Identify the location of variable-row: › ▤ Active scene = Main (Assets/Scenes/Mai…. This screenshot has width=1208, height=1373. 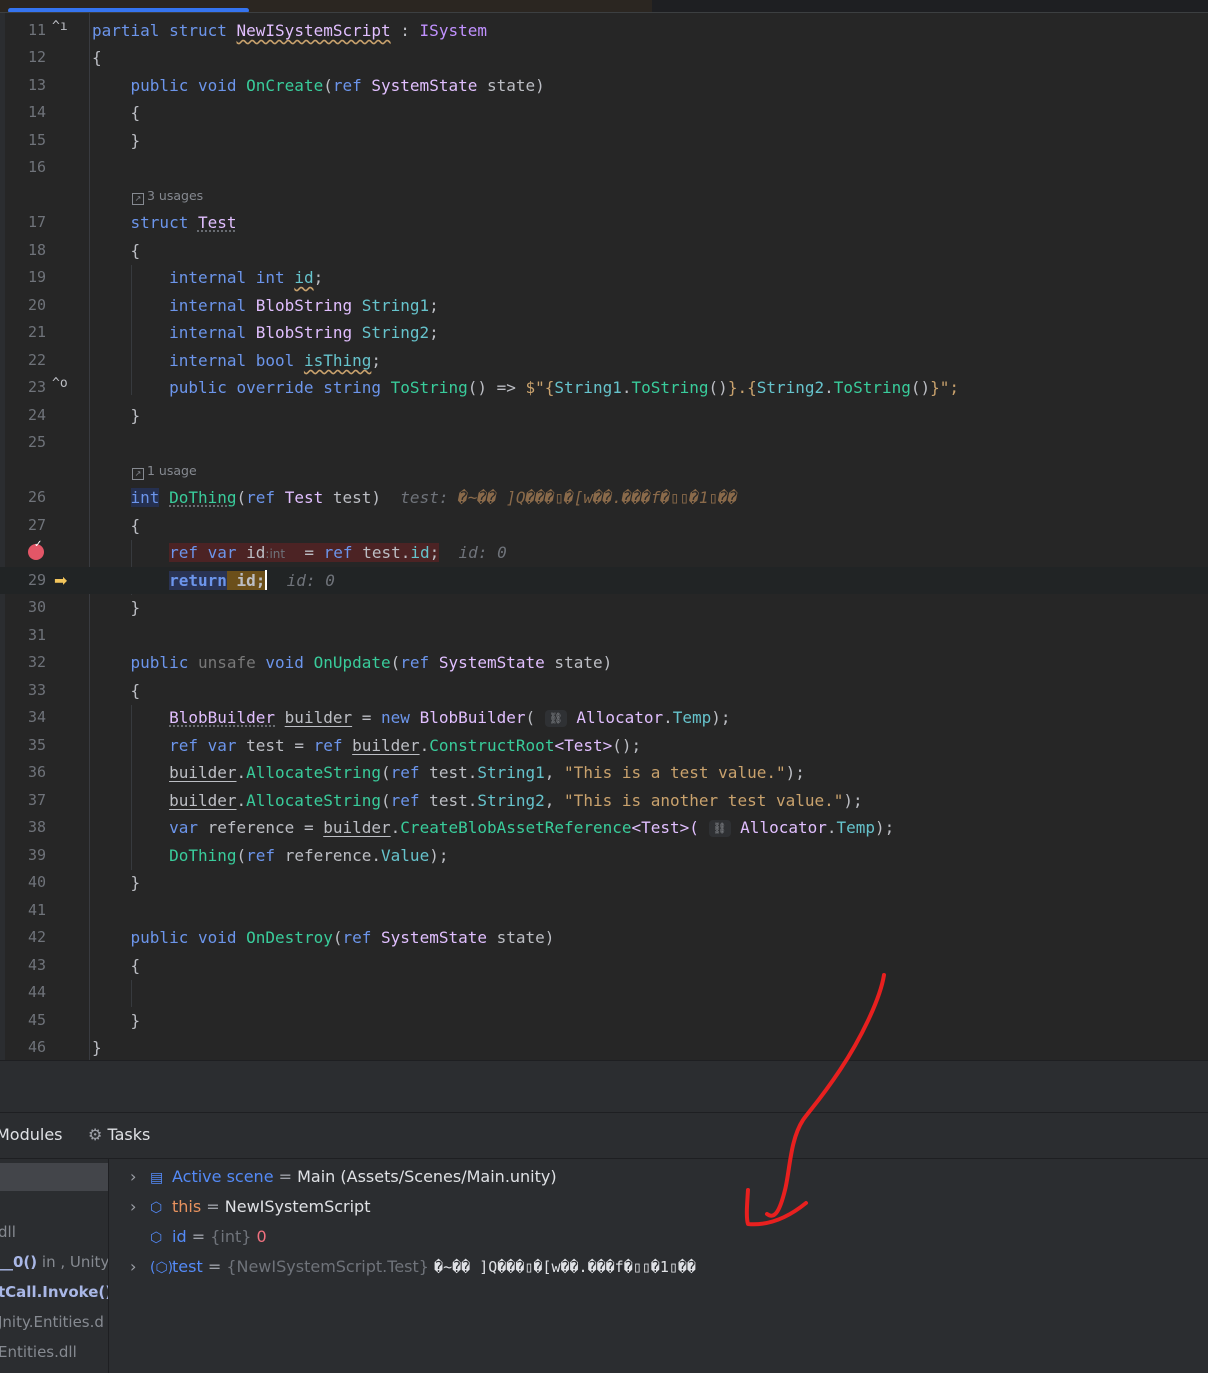
(343, 1176).